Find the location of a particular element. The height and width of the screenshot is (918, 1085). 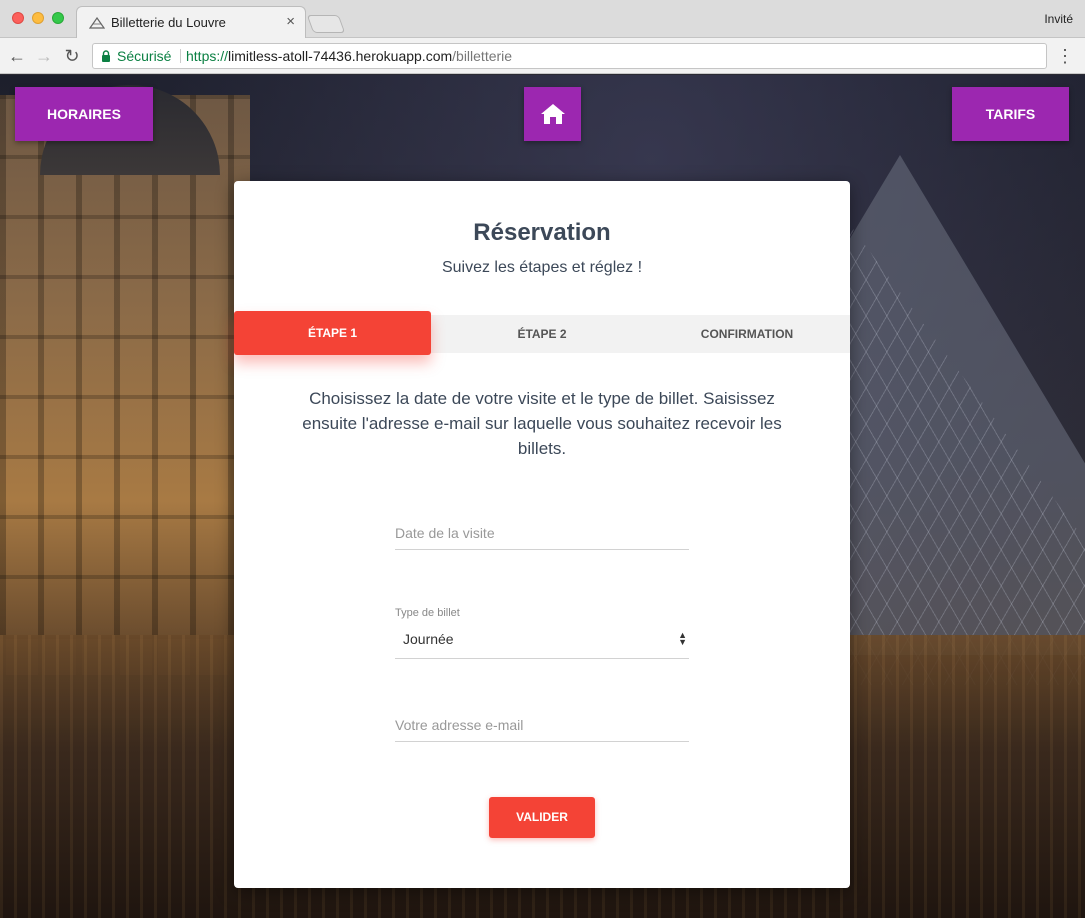

profile-label: Invité is located at coordinates (1058, 19).